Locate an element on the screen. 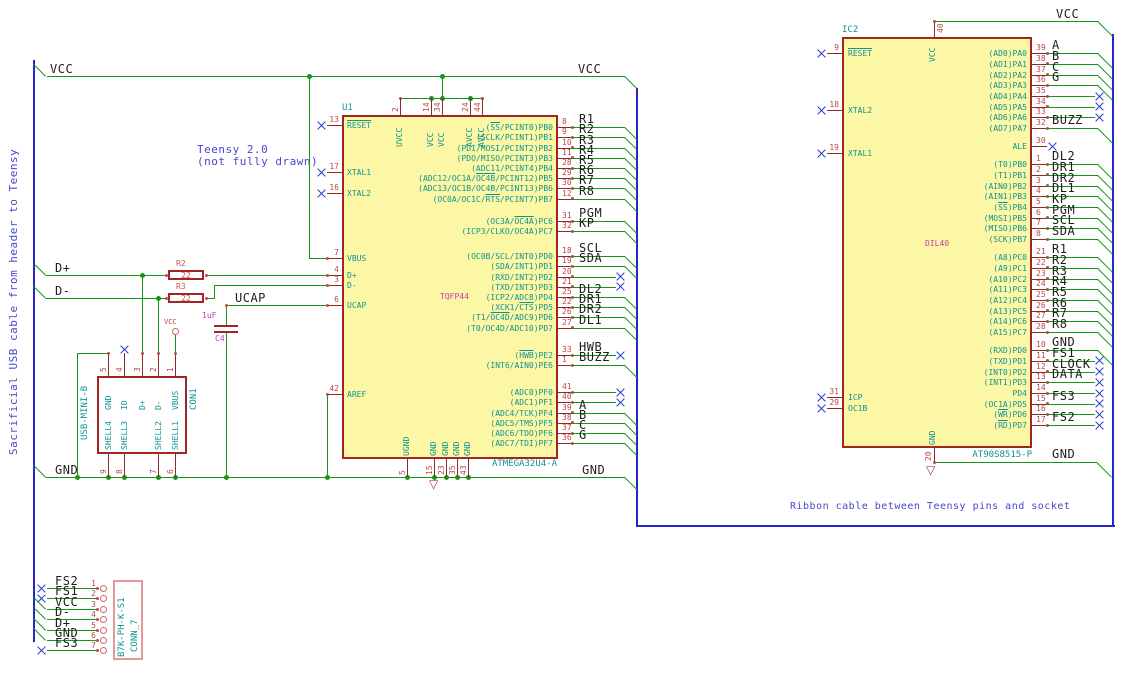 The image size is (1131, 690). ribbon-bus-right is located at coordinates (1113, 280).